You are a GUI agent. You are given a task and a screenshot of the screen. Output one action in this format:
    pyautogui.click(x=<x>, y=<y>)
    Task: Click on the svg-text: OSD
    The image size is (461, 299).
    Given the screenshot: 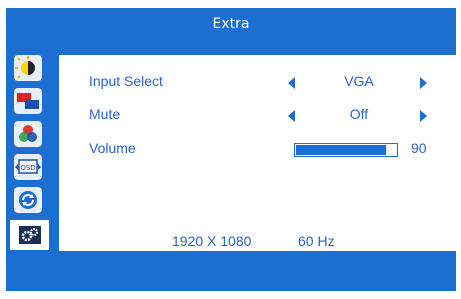 What is the action you would take?
    pyautogui.click(x=27, y=168)
    